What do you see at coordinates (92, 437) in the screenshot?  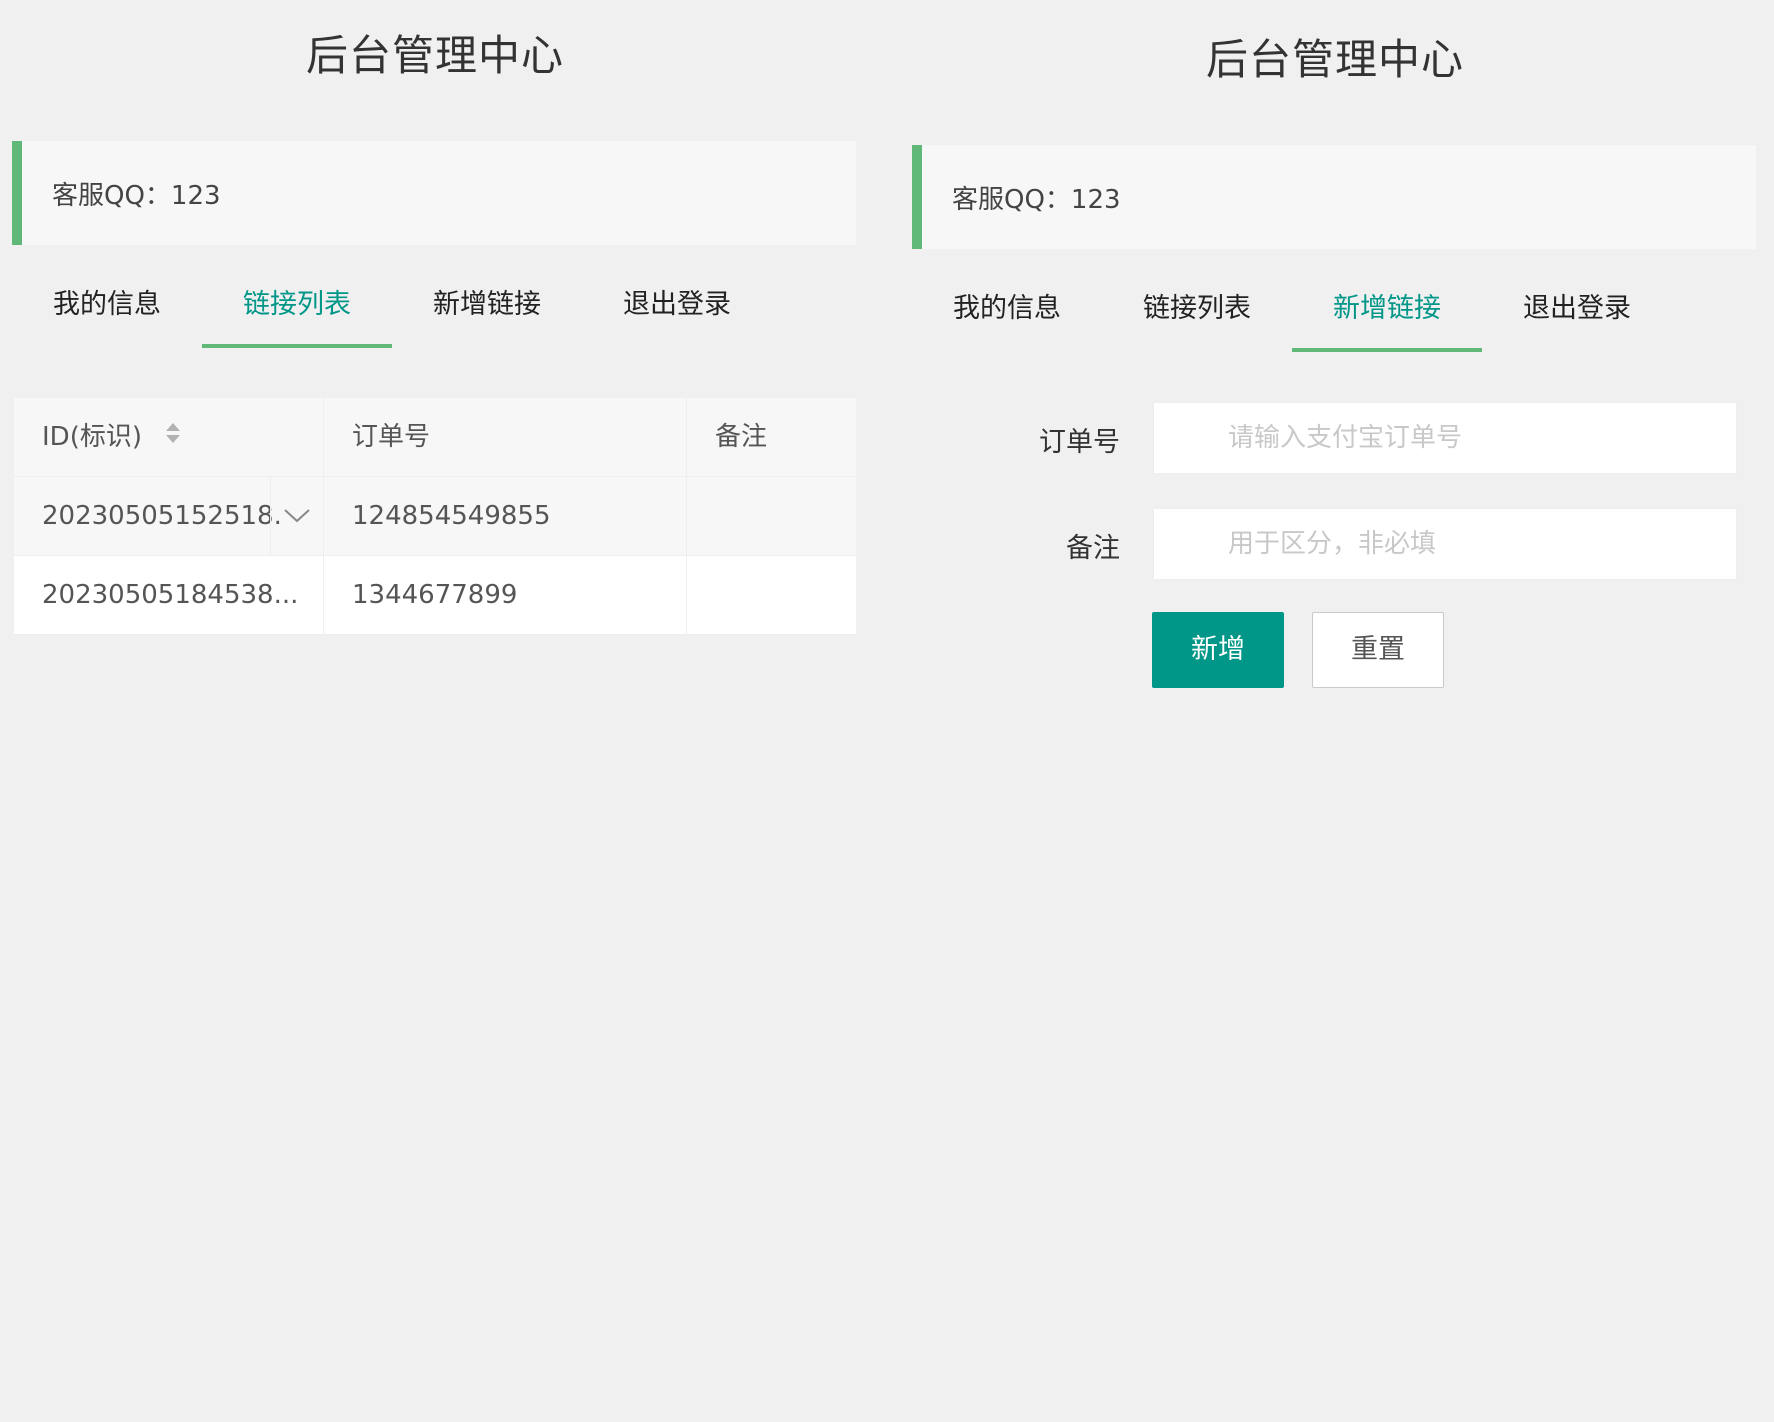 I see `column-header-id-label: ID(标识)` at bounding box center [92, 437].